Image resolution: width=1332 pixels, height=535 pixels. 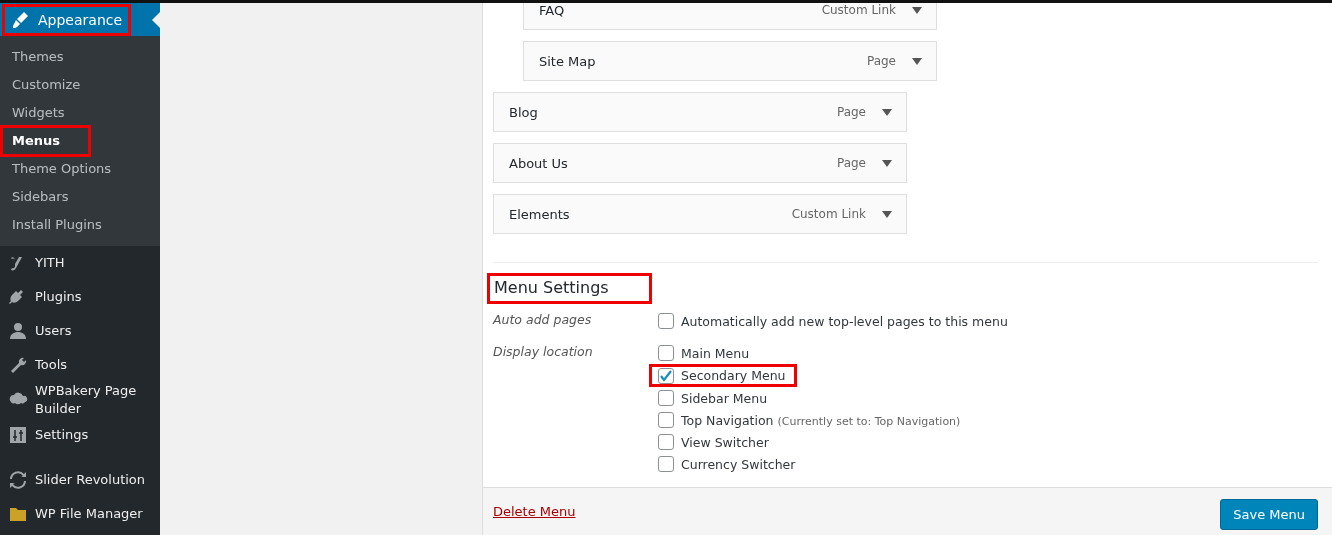 What do you see at coordinates (813, 353) in the screenshot?
I see `checkbox-option: Main Menu` at bounding box center [813, 353].